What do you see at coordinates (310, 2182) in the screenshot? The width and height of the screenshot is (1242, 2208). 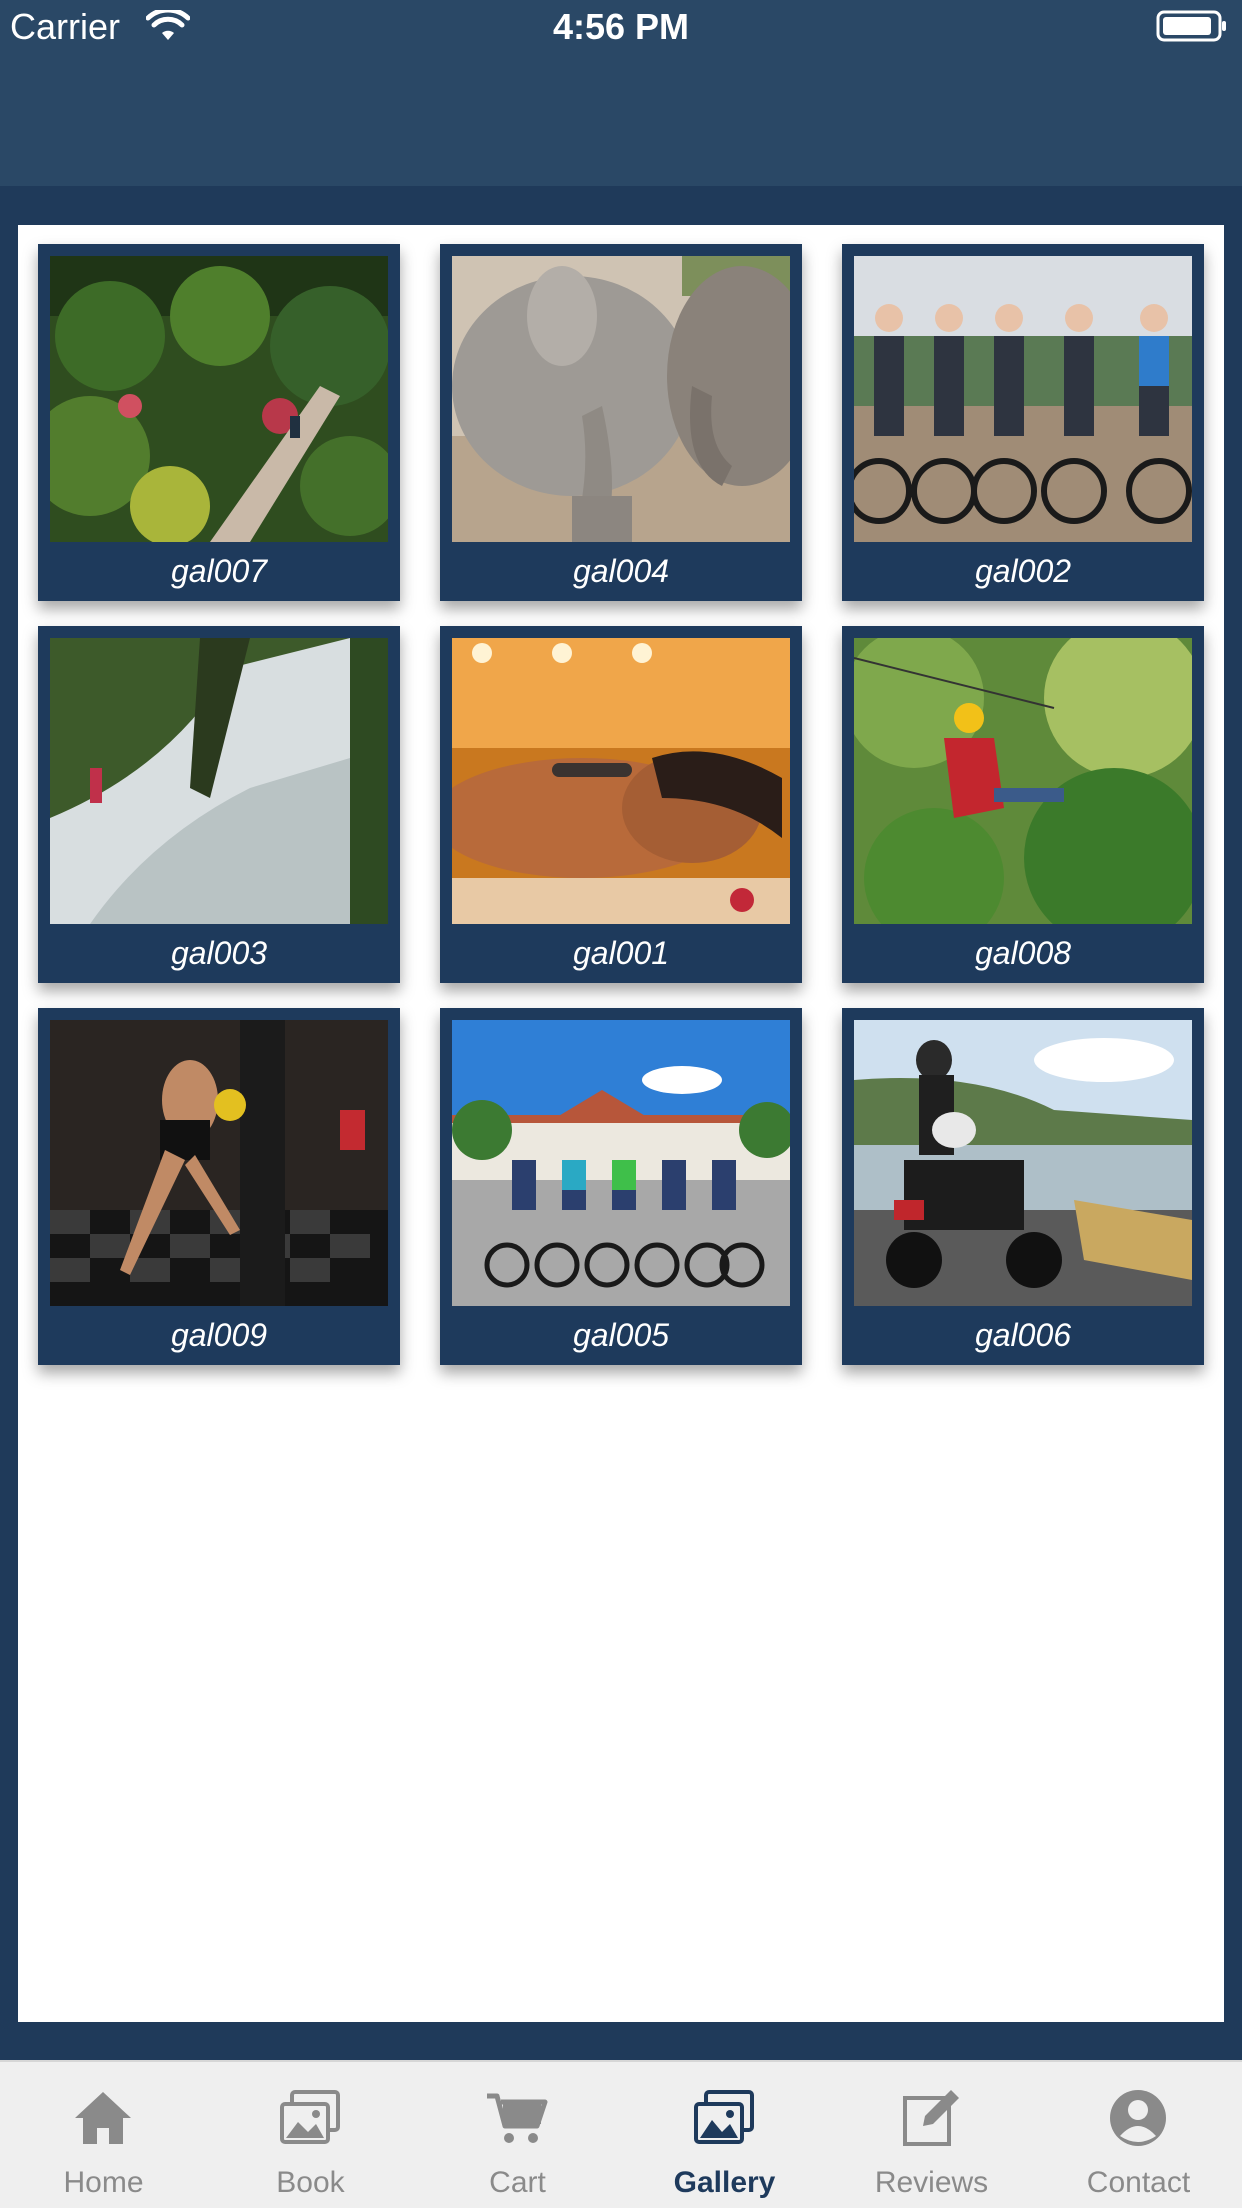 I see `tab-label: Book` at bounding box center [310, 2182].